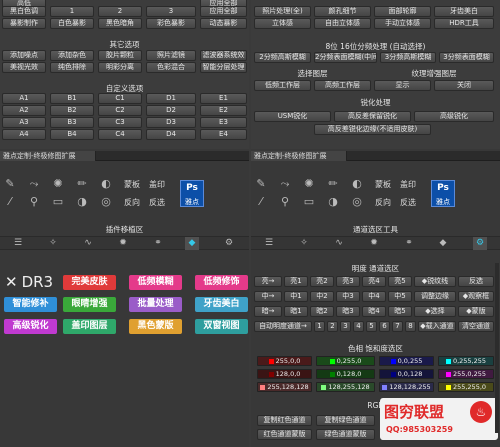  What do you see at coordinates (58, 184) in the screenshot?
I see `blur-icon: ✺` at bounding box center [58, 184].